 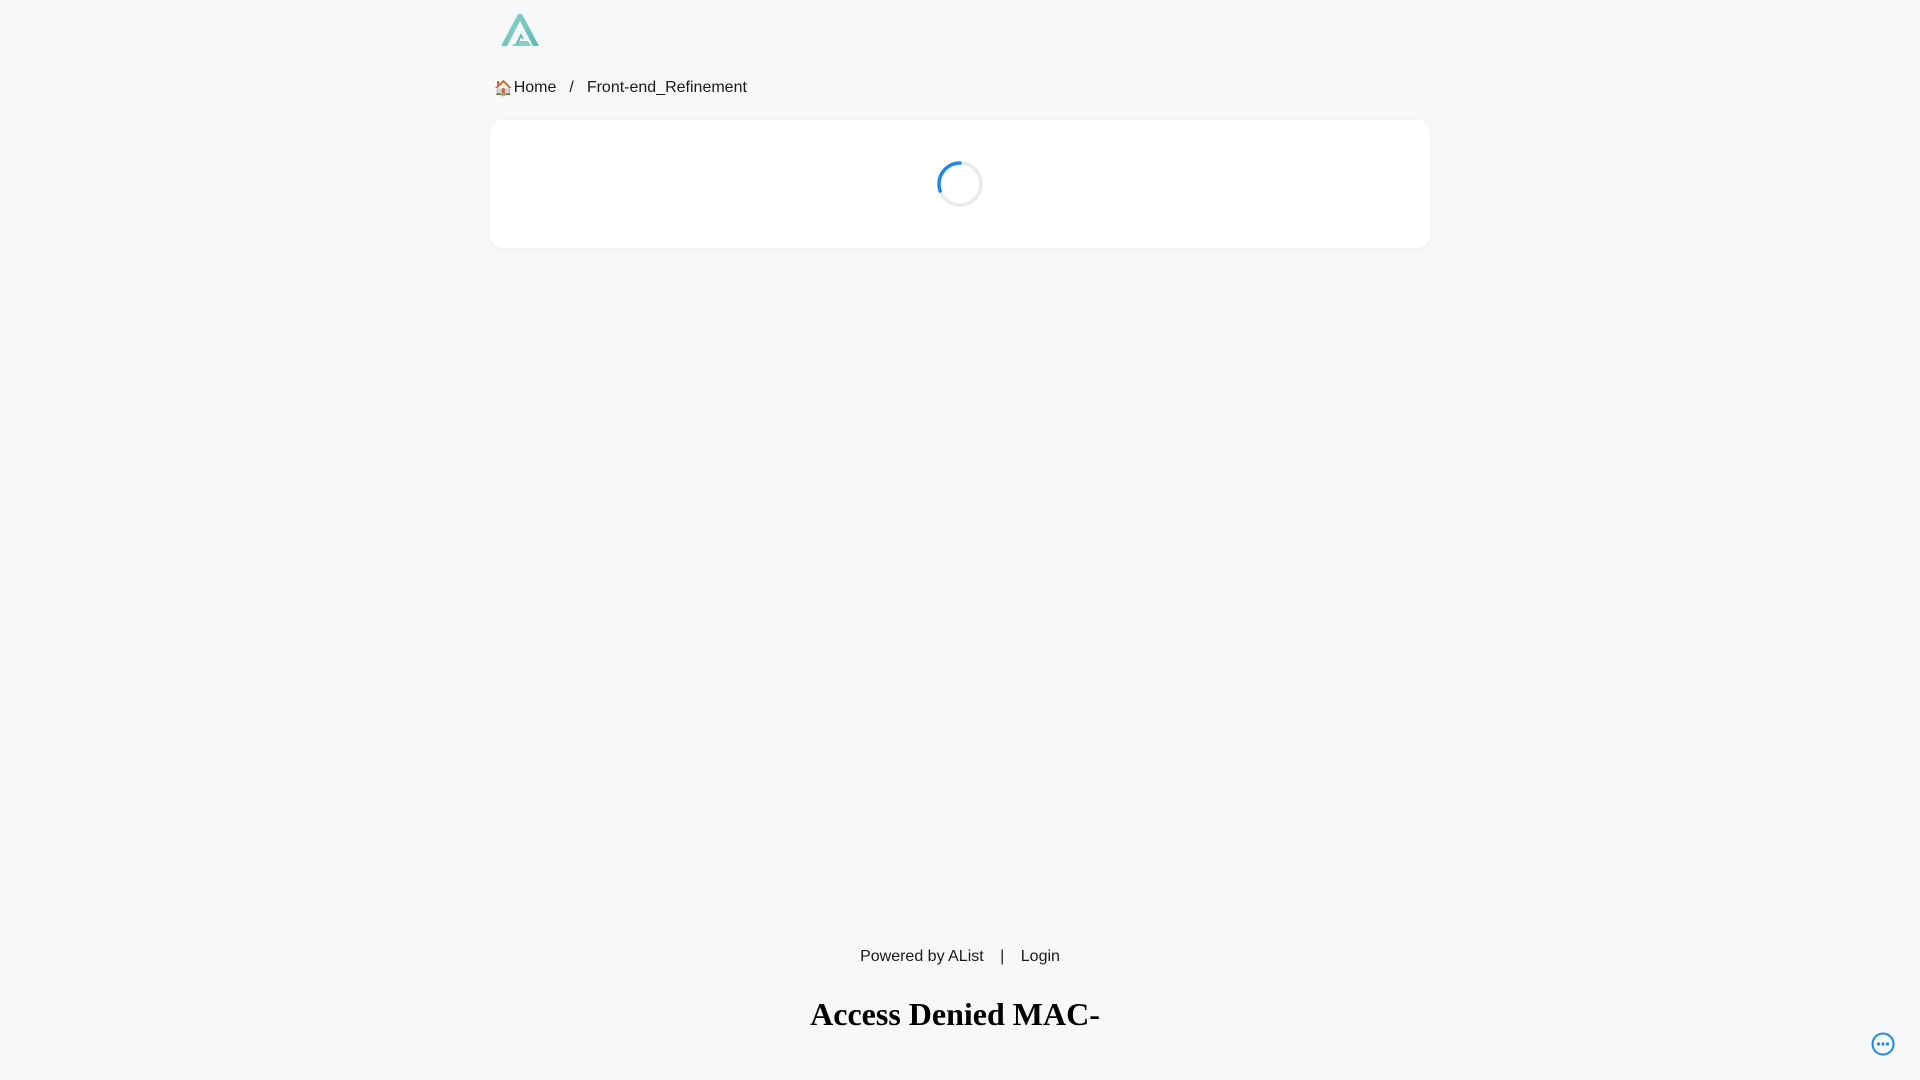 I want to click on footer: Powered by AList | Login, so click(x=960, y=957).